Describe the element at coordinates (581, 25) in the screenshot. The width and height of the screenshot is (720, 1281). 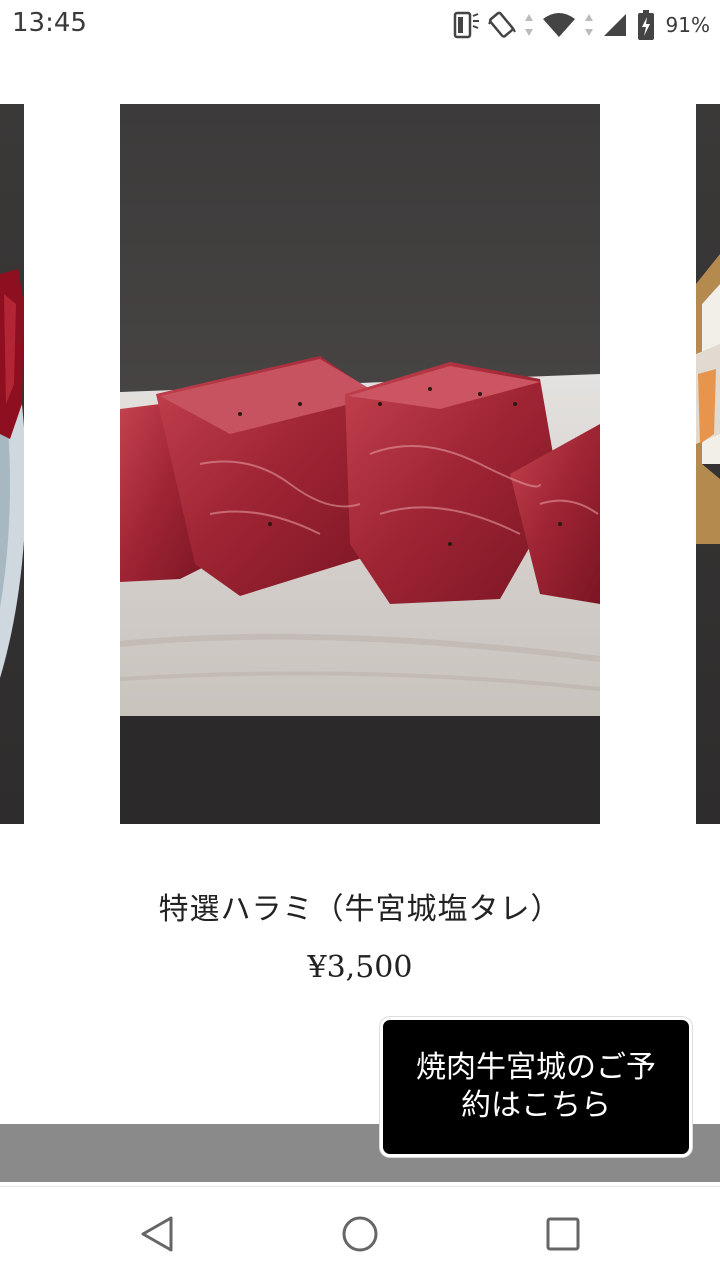
I see `status-icons: 91%` at that location.